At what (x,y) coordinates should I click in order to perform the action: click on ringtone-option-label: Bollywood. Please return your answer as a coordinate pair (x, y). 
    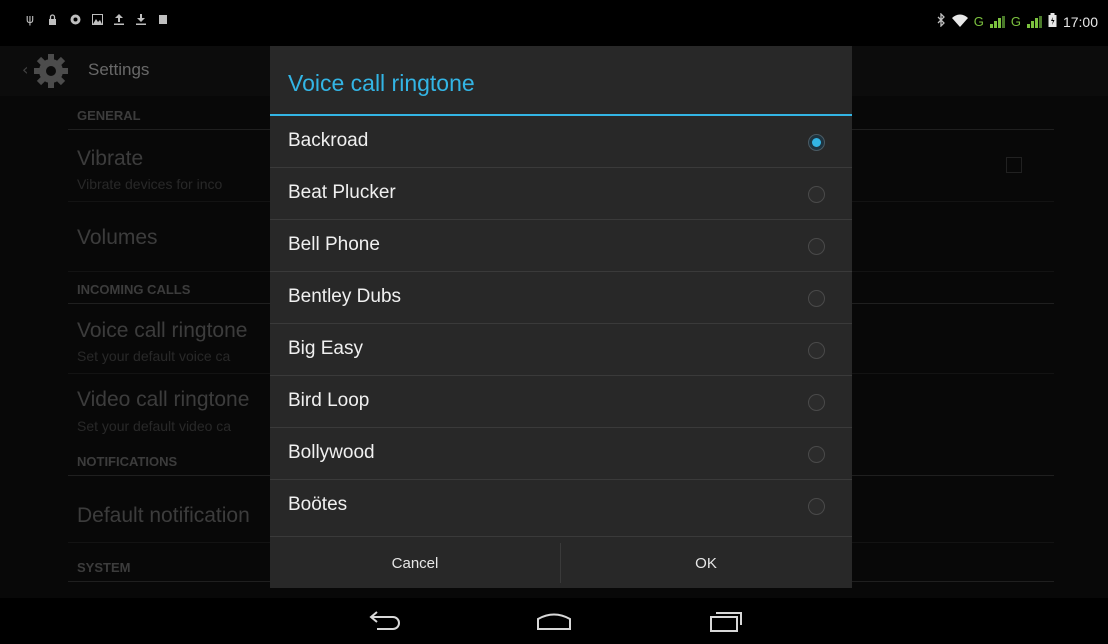
    Looking at the image, I should click on (331, 452).